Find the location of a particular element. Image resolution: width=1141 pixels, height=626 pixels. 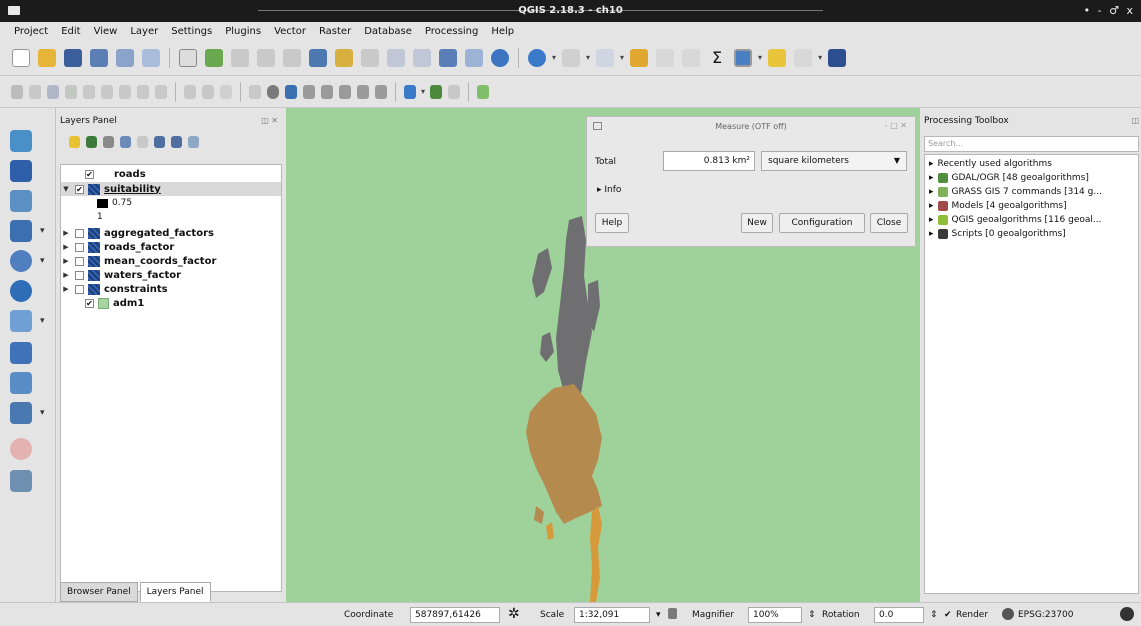

scale-select: 1:32,091 is located at coordinates (612, 615).